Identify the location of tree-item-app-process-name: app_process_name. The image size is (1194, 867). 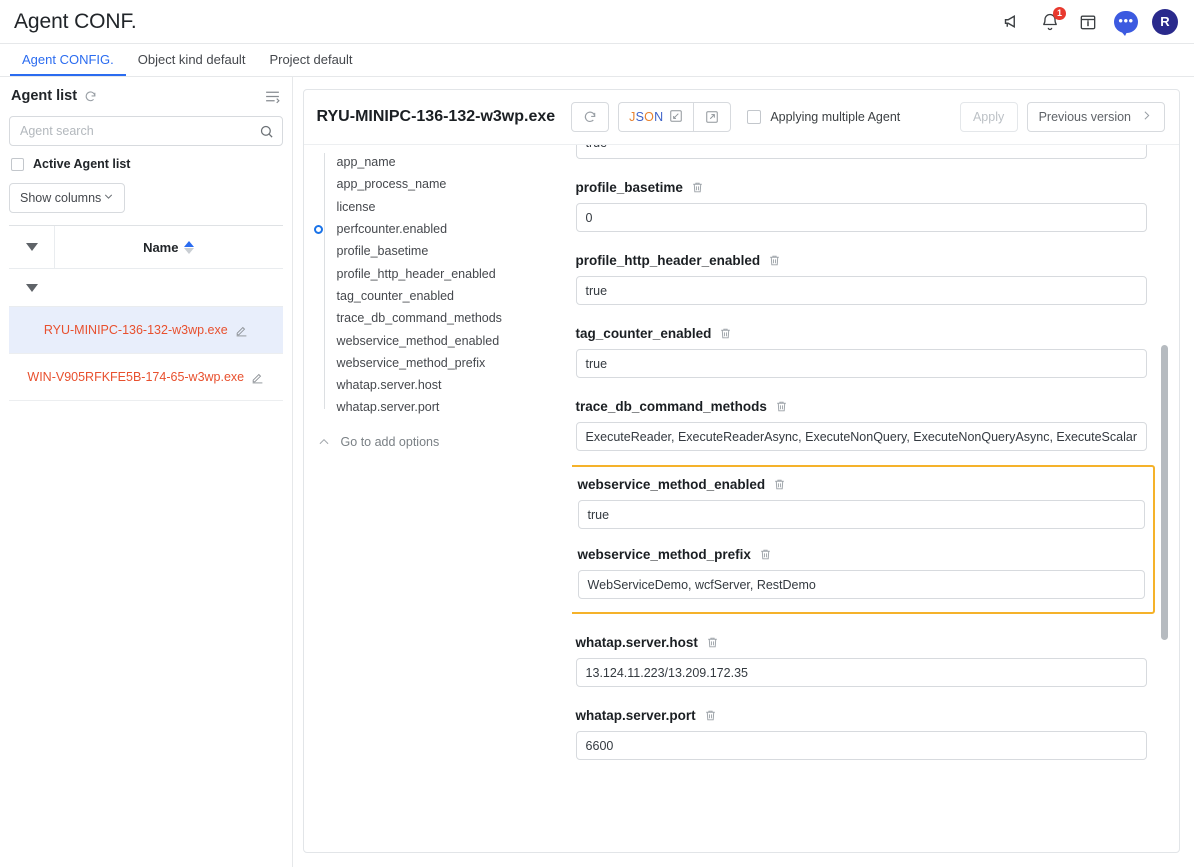
(438, 184).